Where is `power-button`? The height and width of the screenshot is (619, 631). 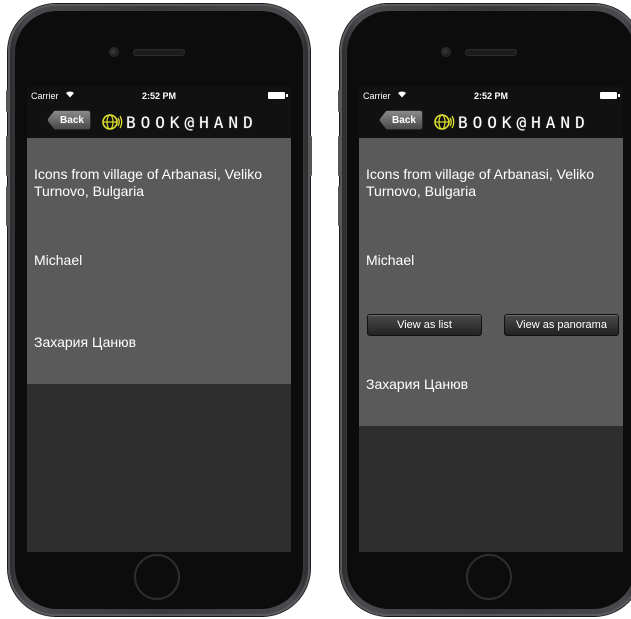 power-button is located at coordinates (310, 156).